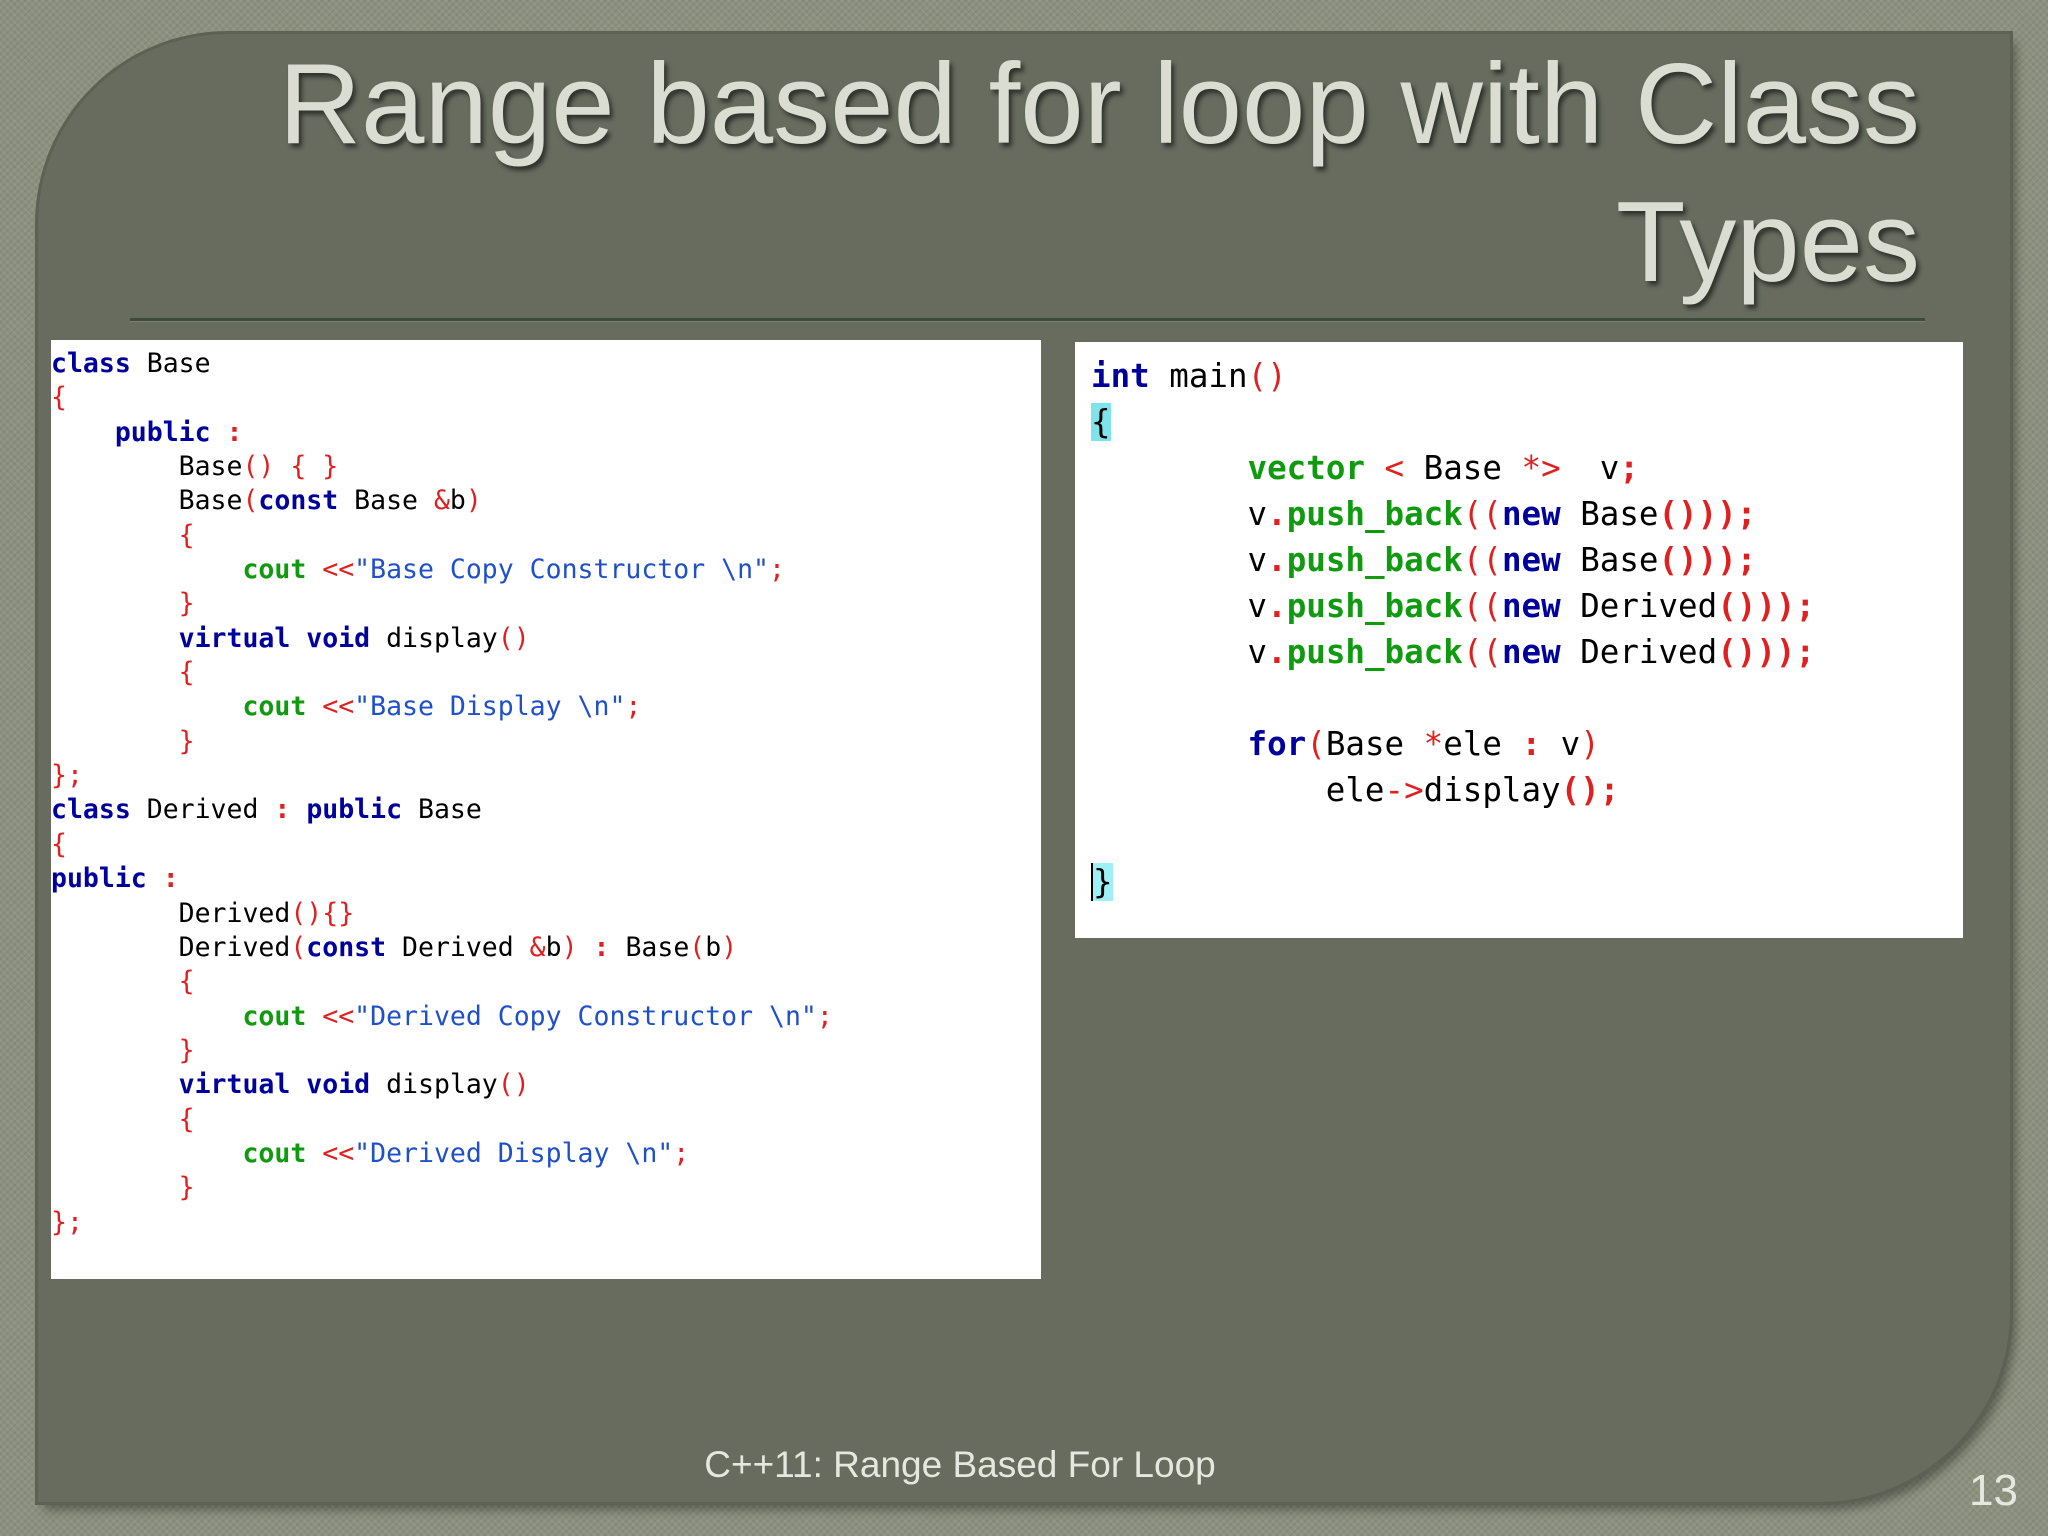  I want to click on code-line: Derived(const Derived &b) : Base(b), so click(394, 947).